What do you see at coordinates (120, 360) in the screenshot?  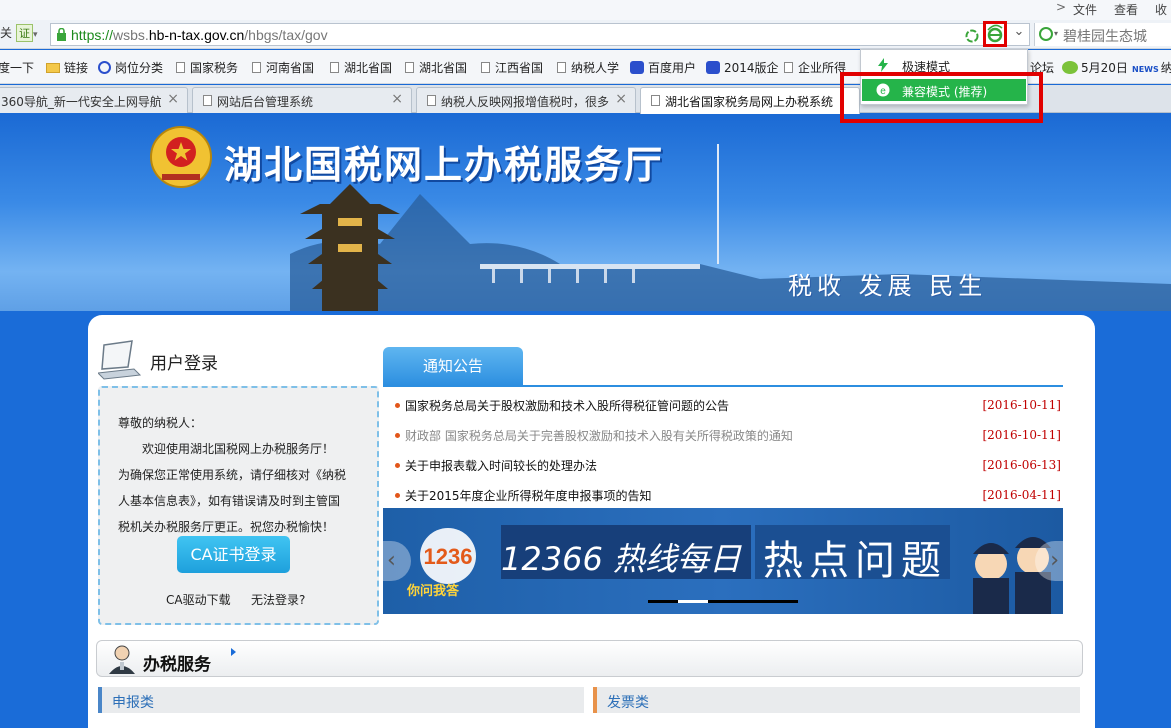 I see `laptop-icon` at bounding box center [120, 360].